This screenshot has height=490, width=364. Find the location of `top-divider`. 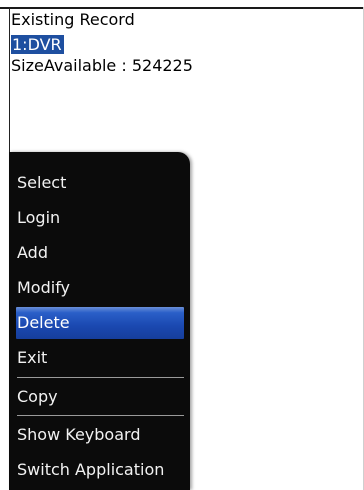

top-divider is located at coordinates (182, 8).